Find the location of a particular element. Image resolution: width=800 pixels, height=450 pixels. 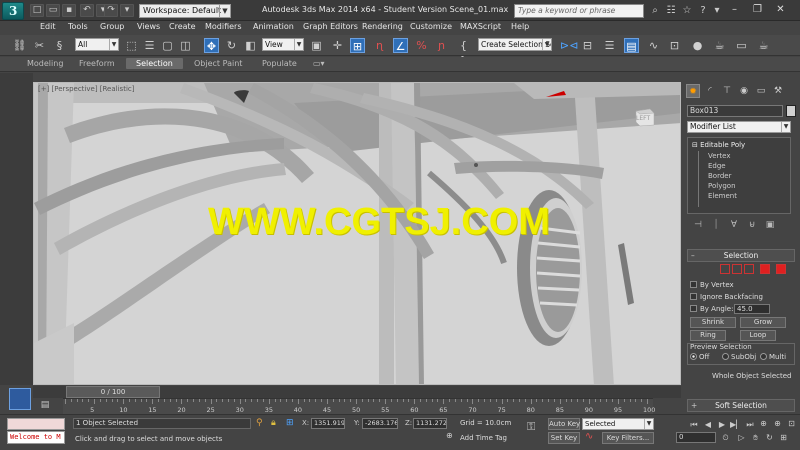

absolute-mode-icon: ⊞ is located at coordinates (290, 423).